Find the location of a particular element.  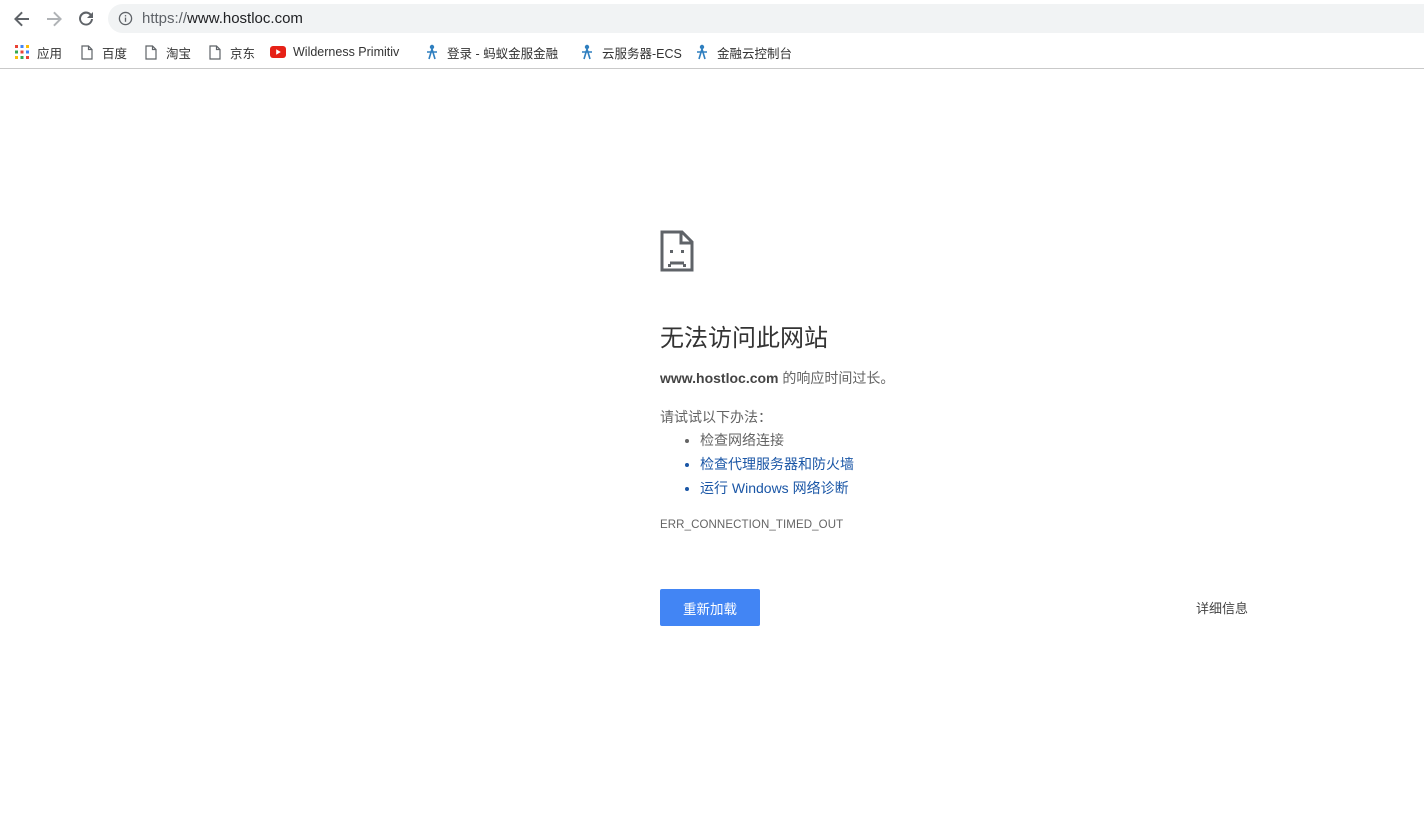

bookmark-antfin-login: 登录 - 蚂蚁金服金融 is located at coordinates (491, 52).